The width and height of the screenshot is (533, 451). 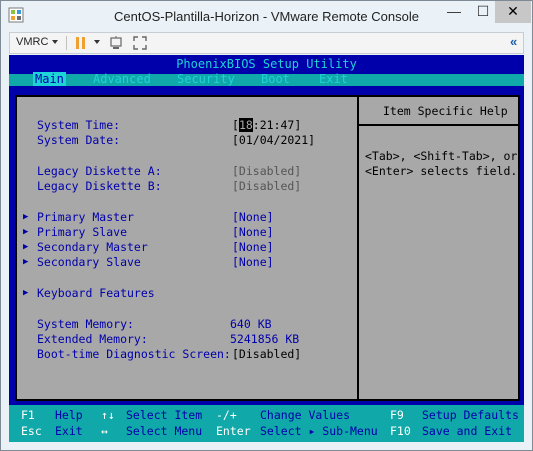 What do you see at coordinates (69, 415) in the screenshot?
I see `key-f1-desc: Help` at bounding box center [69, 415].